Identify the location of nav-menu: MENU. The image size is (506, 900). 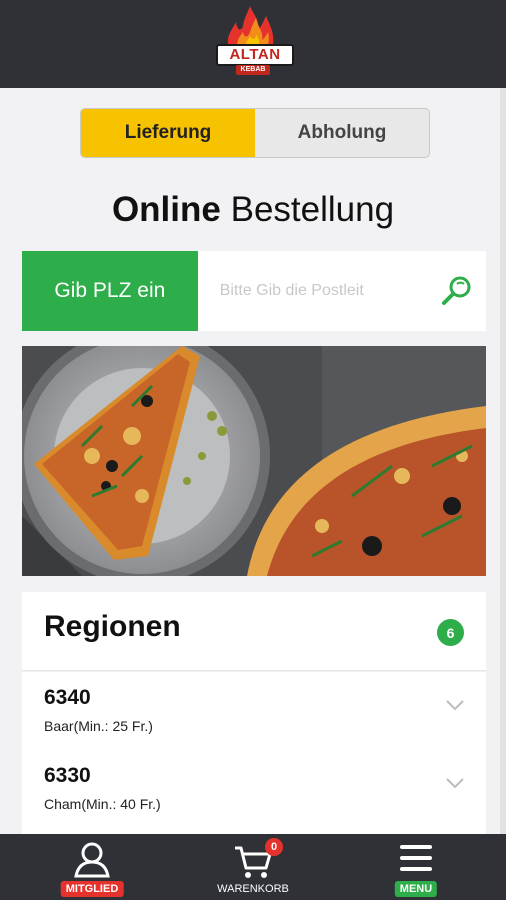
(416, 867).